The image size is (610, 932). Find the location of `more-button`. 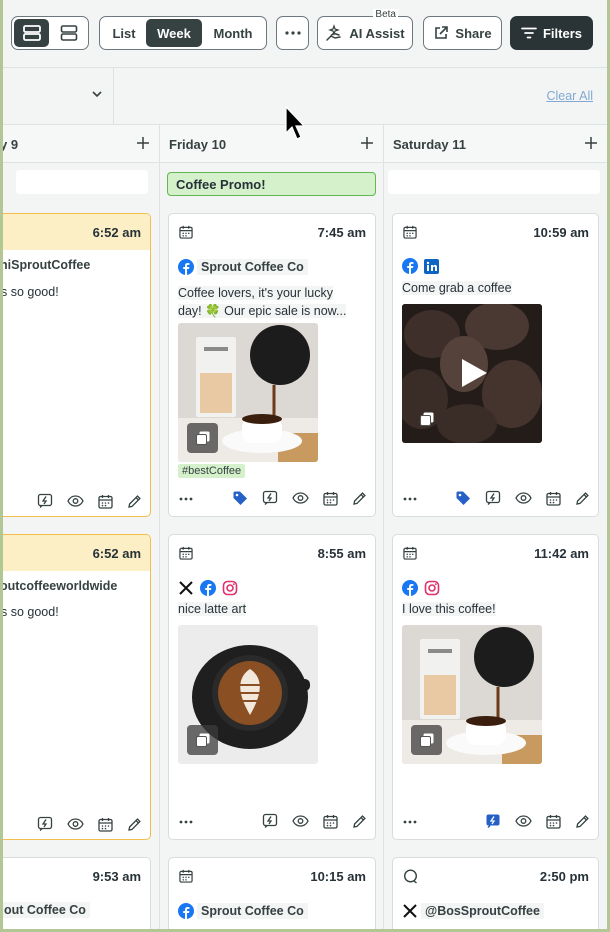

more-button is located at coordinates (292, 33).